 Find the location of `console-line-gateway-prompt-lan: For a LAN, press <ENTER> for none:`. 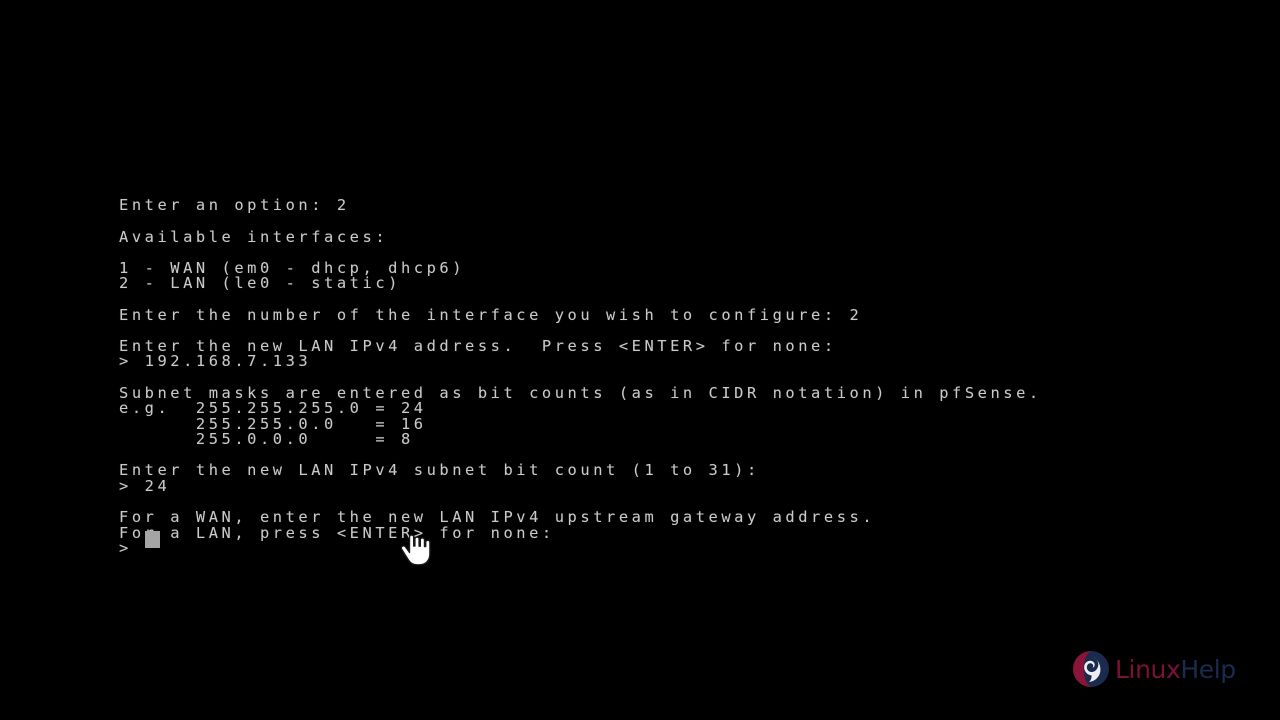

console-line-gateway-prompt-lan: For a LAN, press <ENTER> for none: is located at coordinates (337, 532).